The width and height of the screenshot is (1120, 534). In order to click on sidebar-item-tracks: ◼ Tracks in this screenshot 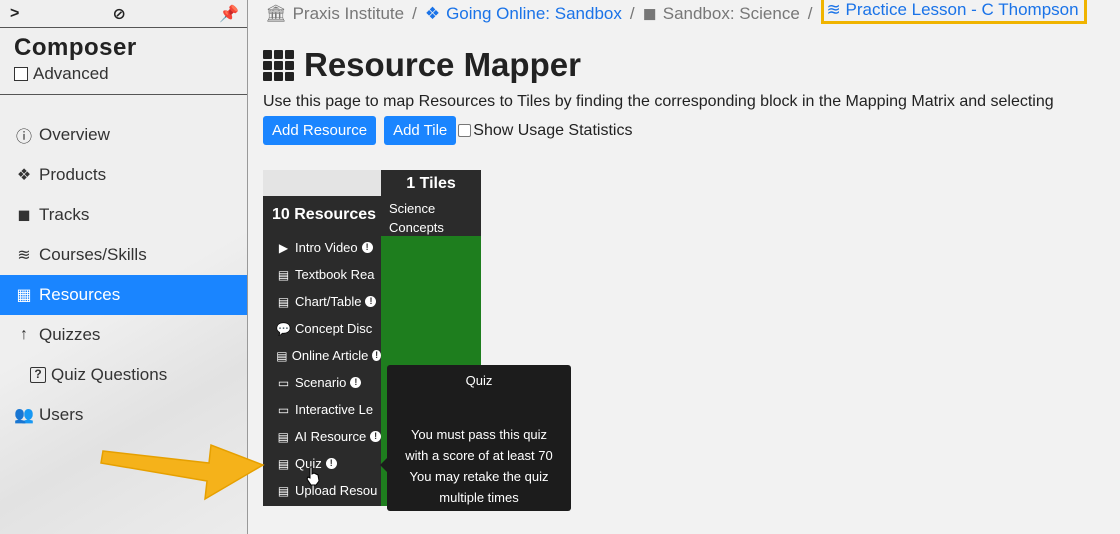, I will do `click(123, 215)`.